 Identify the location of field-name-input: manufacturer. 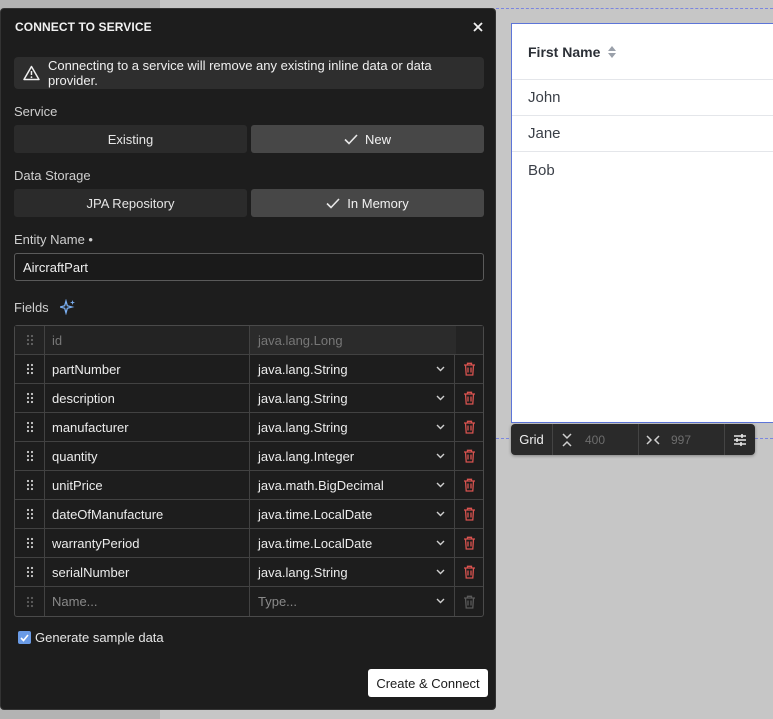
(147, 427).